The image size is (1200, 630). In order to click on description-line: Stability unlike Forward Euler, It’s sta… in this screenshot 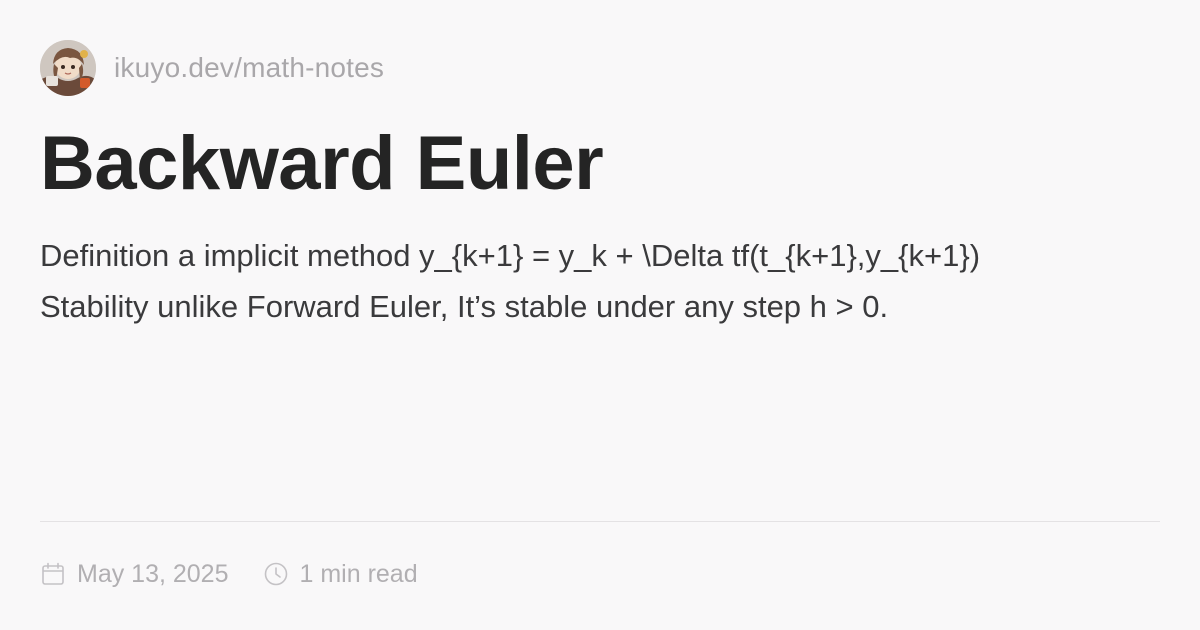, I will do `click(464, 306)`.